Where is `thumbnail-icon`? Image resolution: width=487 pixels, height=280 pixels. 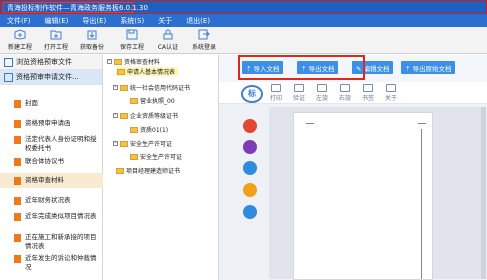
thumbnail-icon is located at coordinates (250, 126).